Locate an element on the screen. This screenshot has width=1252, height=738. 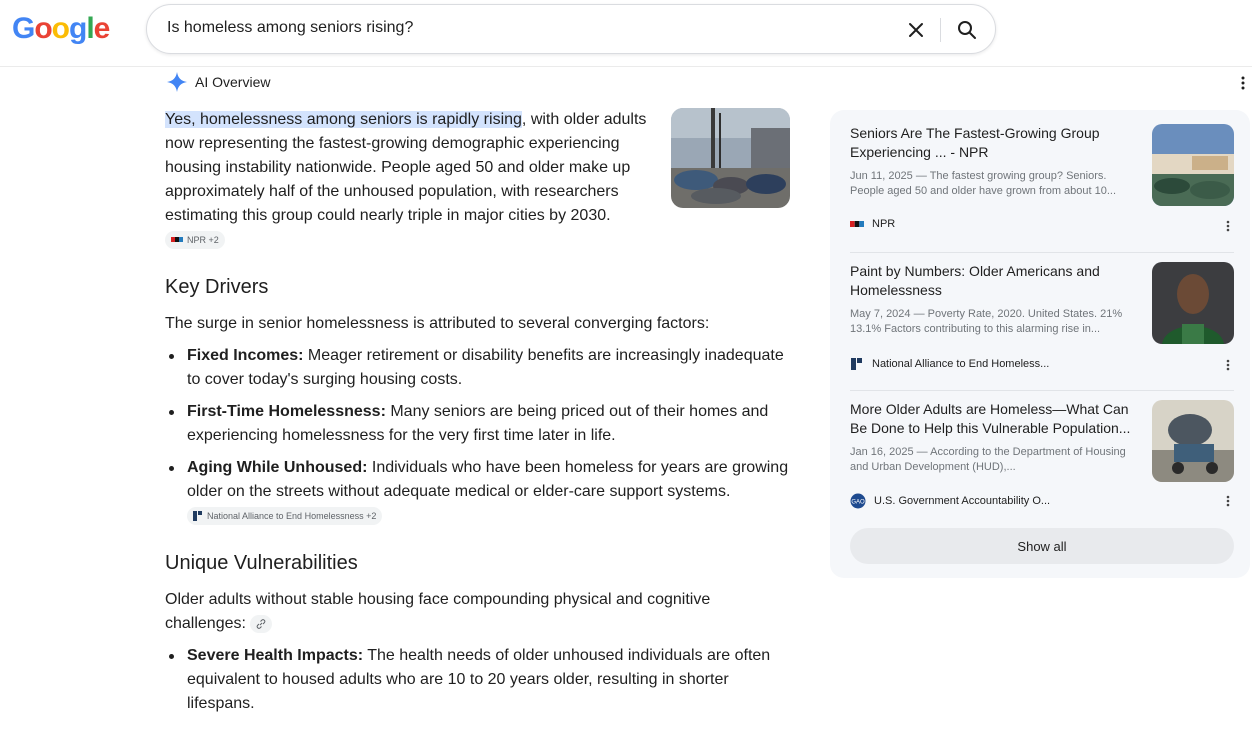
logo-letter: g is located at coordinates (78, 28).